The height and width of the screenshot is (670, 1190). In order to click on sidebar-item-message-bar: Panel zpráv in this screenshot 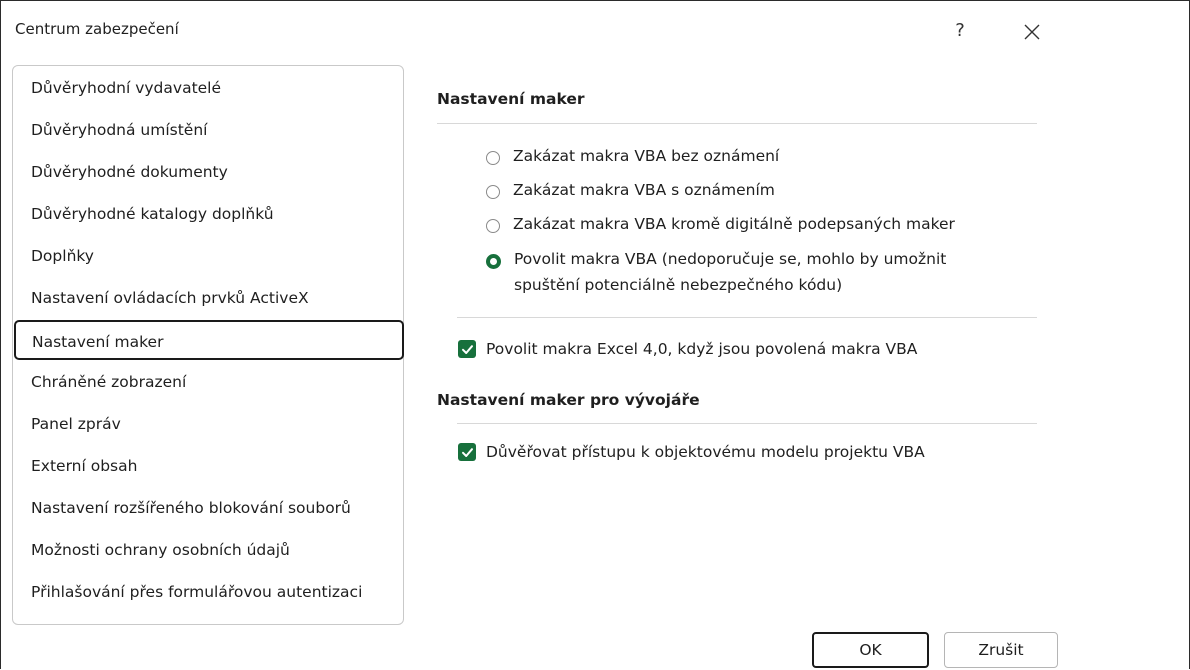, I will do `click(209, 424)`.